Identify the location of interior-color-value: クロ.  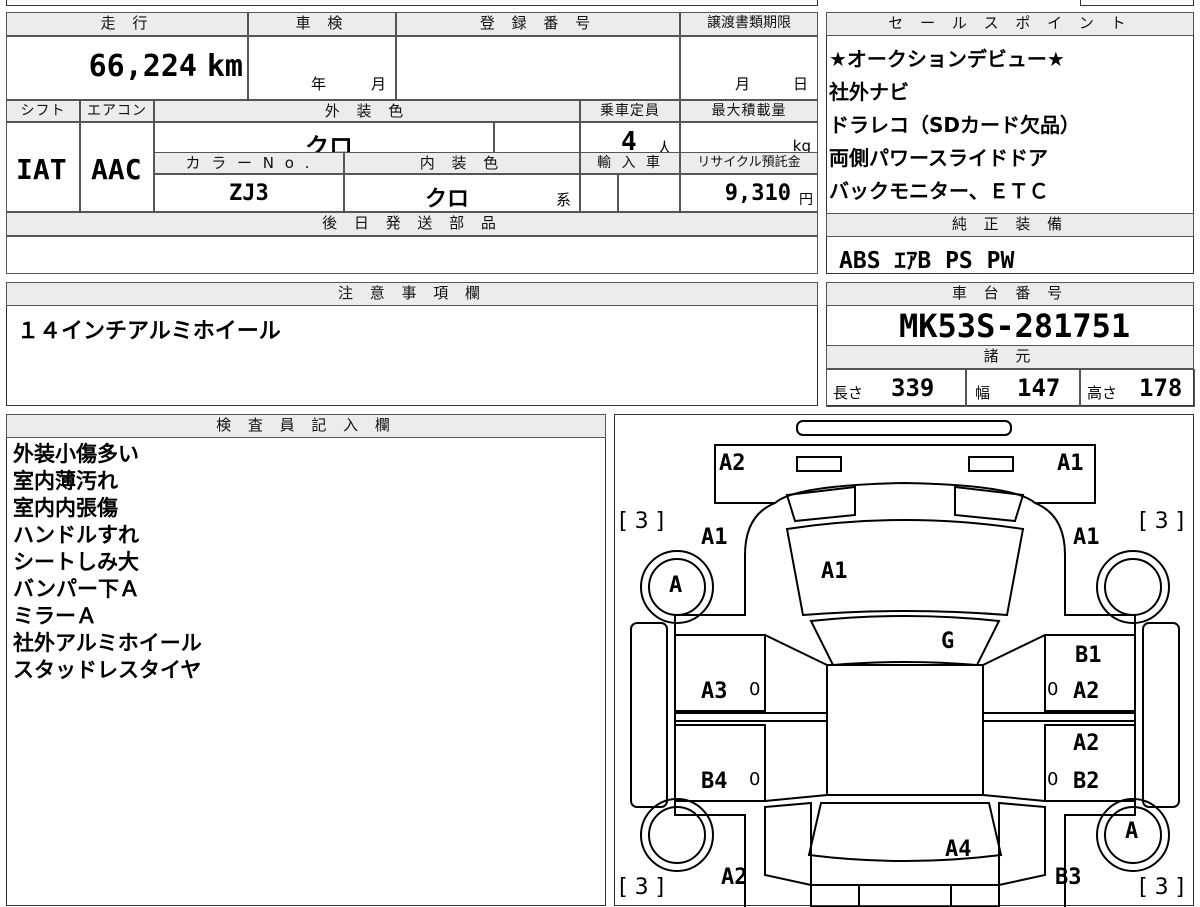
(447, 199).